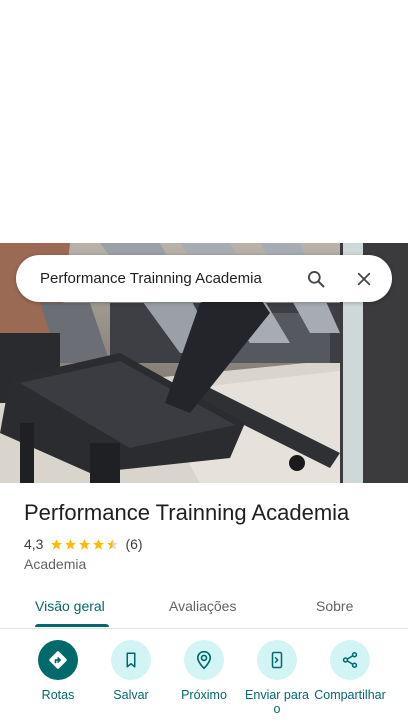 The width and height of the screenshot is (408, 726). I want to click on search-query-text: Performance Trainning Academia, so click(166, 278).